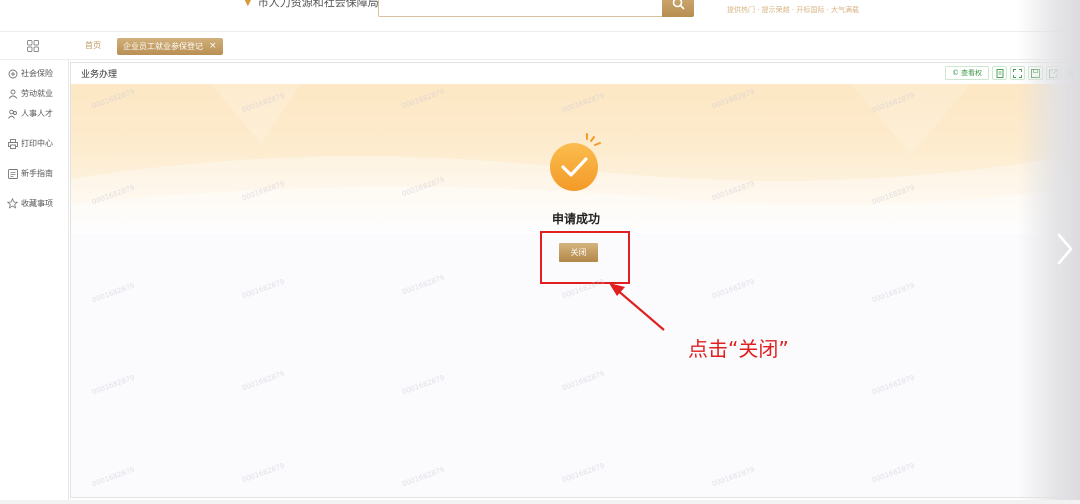 The height and width of the screenshot is (504, 1080). What do you see at coordinates (575, 219) in the screenshot?
I see `success-message: 申请成功` at bounding box center [575, 219].